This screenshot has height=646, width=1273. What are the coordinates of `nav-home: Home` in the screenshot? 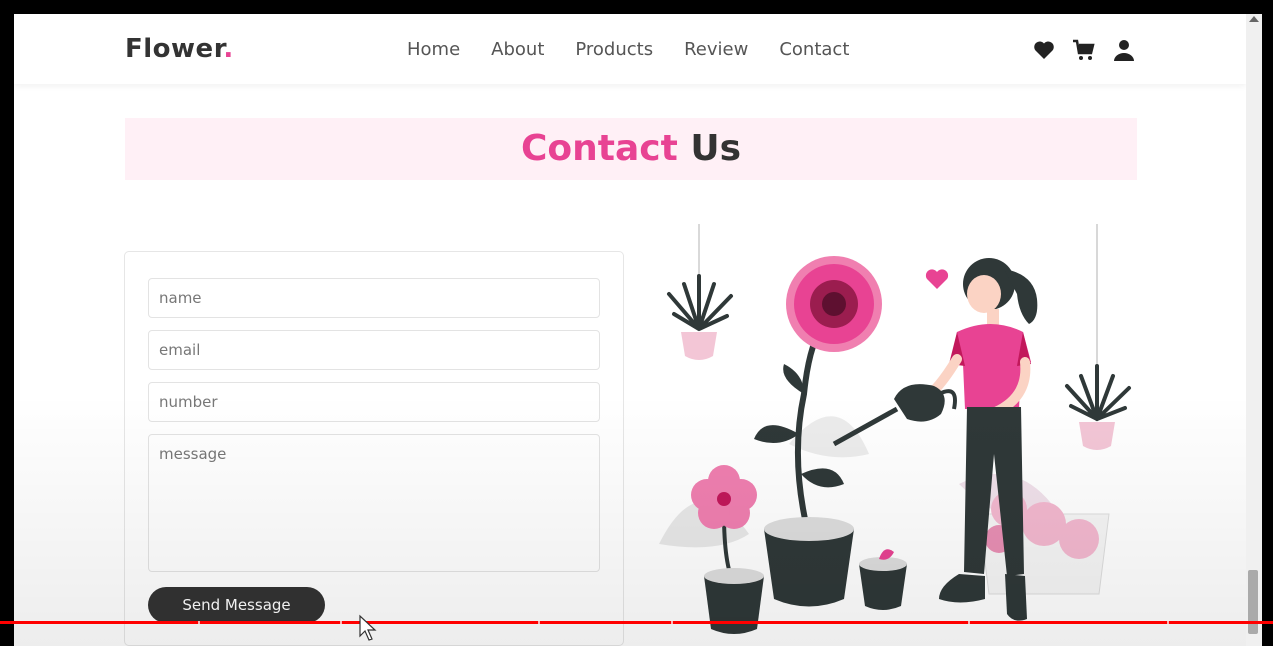 It's located at (433, 49).